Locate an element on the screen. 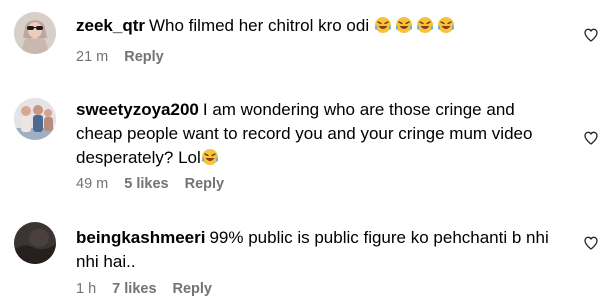 This screenshot has height=302, width=607. comment-time: 49 m is located at coordinates (92, 184).